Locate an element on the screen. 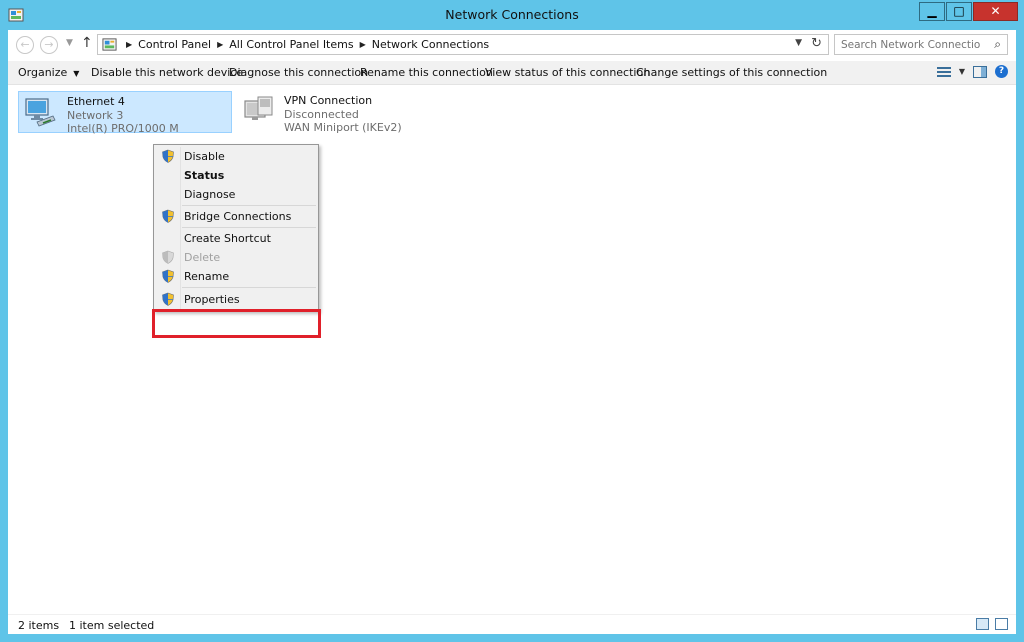 The width and height of the screenshot is (1024, 642). back-arrow-icon: ← is located at coordinates (25, 44).